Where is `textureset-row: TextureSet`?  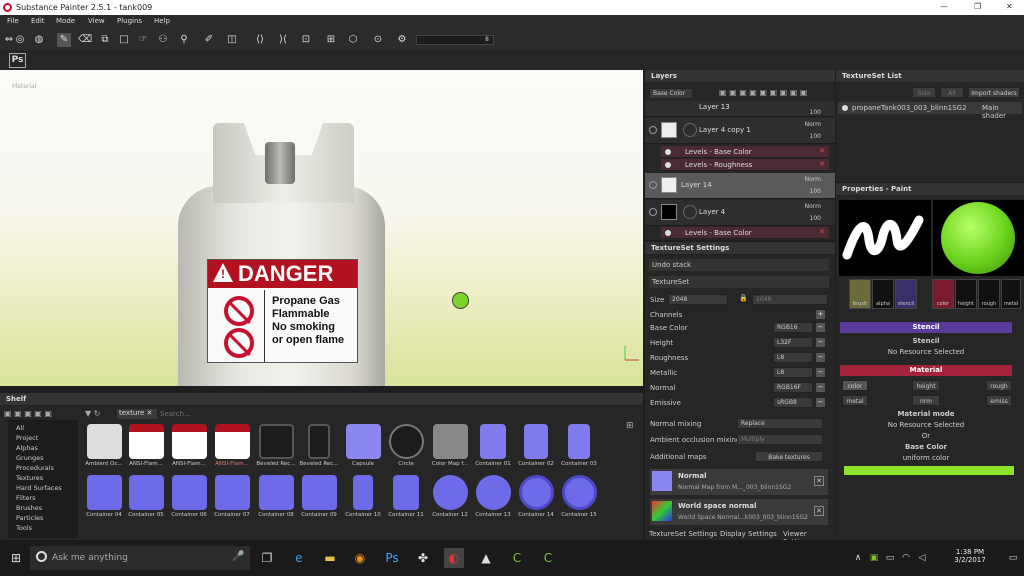 textureset-row: TextureSet is located at coordinates (739, 282).